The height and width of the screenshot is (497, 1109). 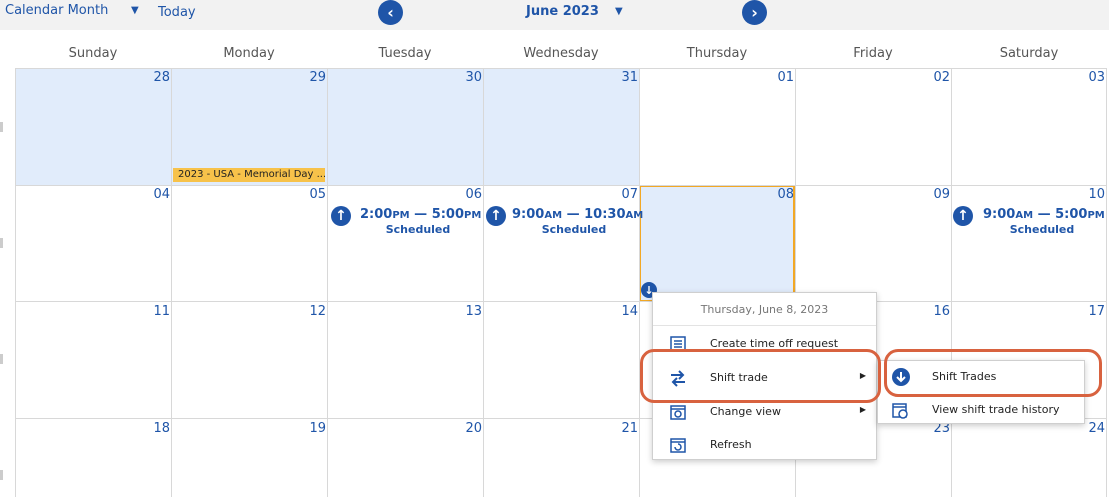 What do you see at coordinates (161, 77) in the screenshot?
I see `day-number: 28` at bounding box center [161, 77].